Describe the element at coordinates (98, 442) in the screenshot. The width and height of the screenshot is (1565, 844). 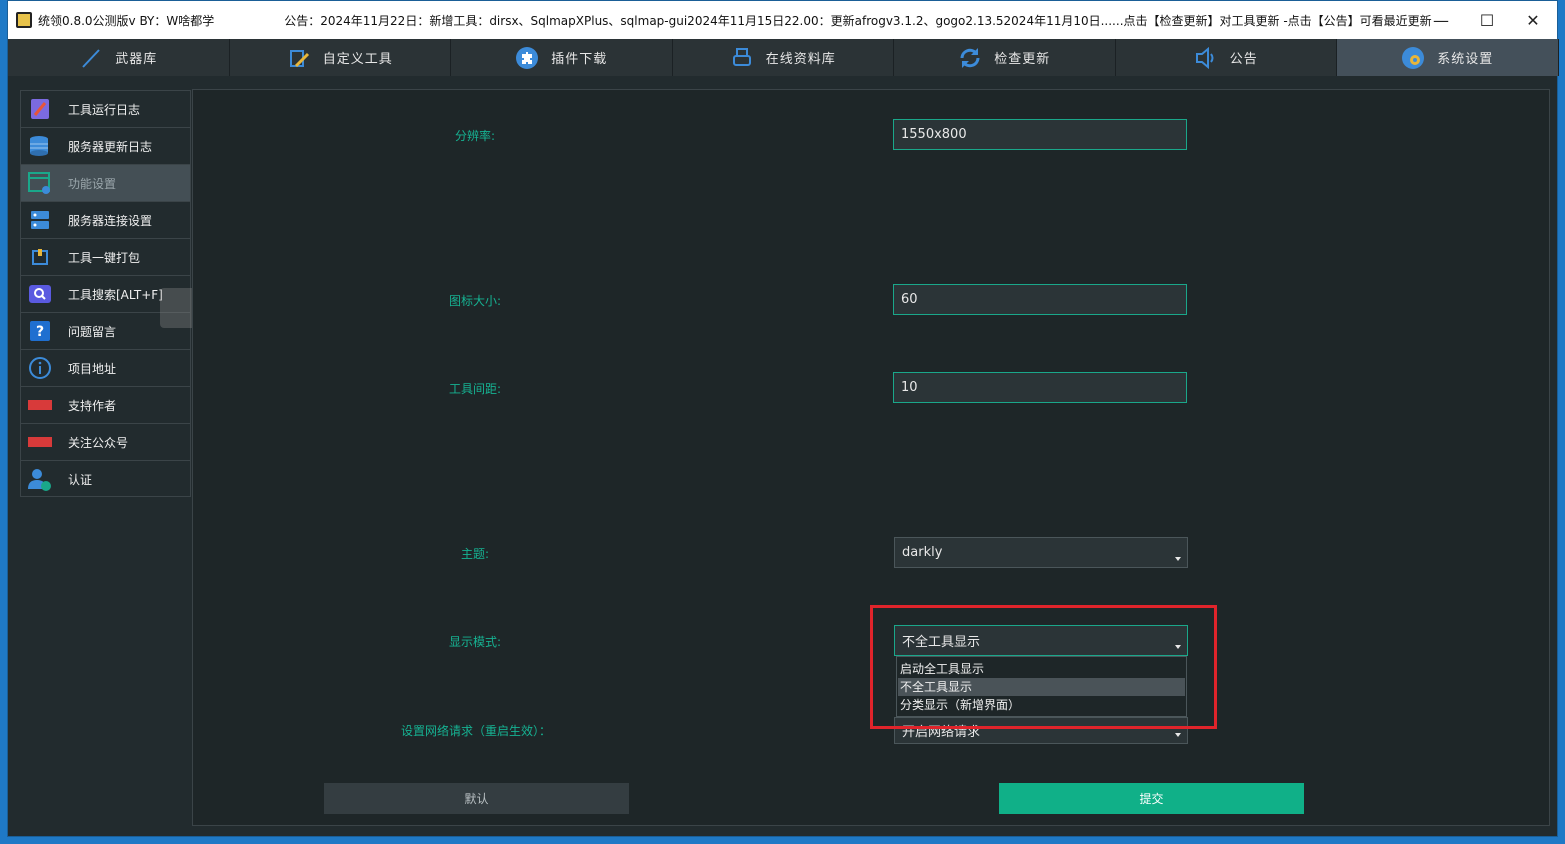
I see `sidebar-item-label: 关注公众号` at that location.